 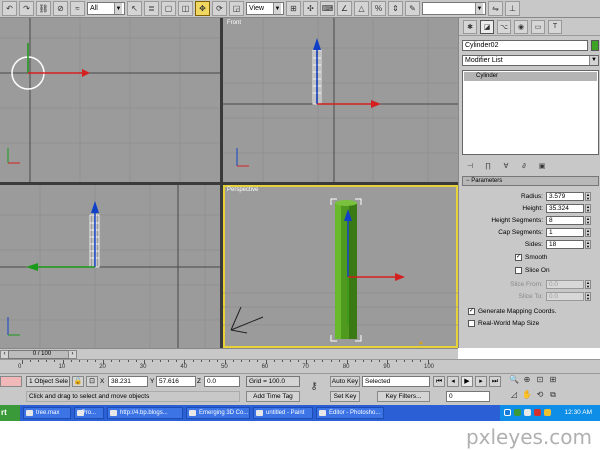 What do you see at coordinates (495, 8) in the screenshot?
I see `mirror-icon: ⇋` at bounding box center [495, 8].